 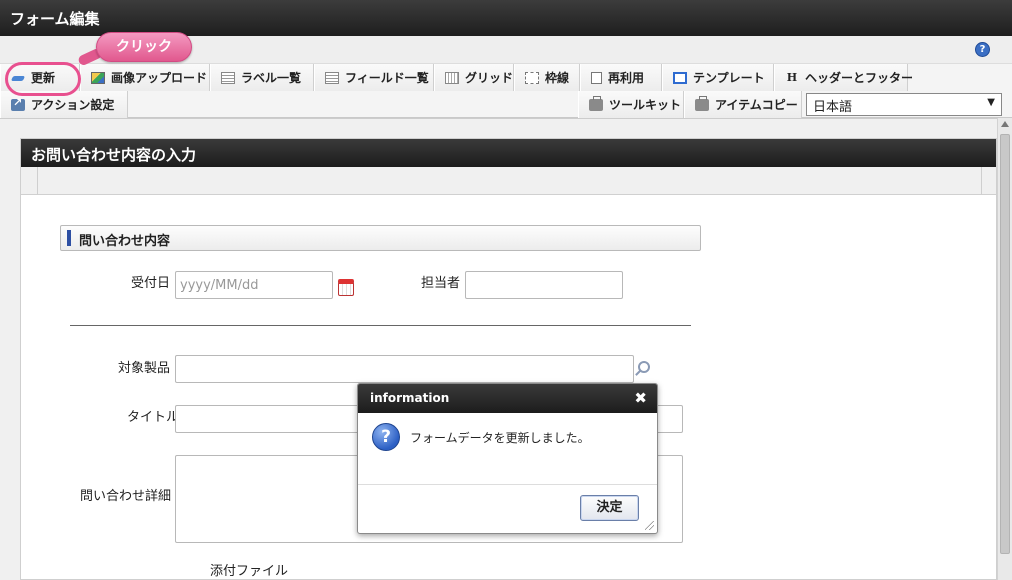 I want to click on update-icon, so click(x=18, y=78).